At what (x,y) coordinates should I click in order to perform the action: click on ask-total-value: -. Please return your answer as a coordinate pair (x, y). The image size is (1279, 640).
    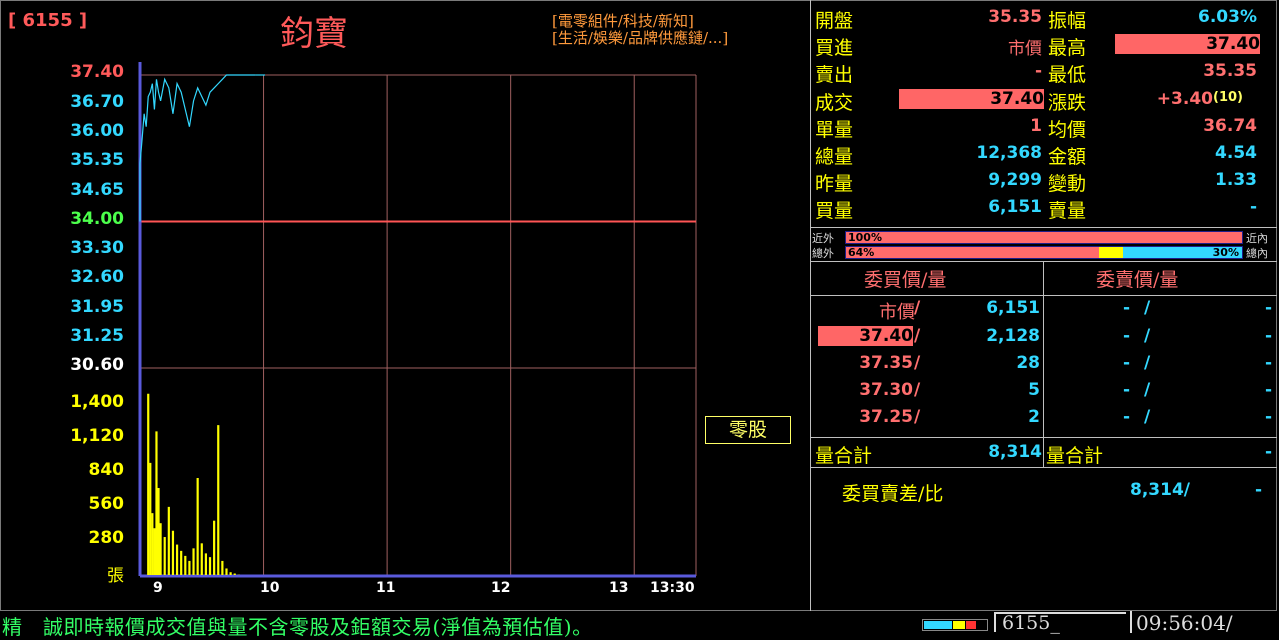
    Looking at the image, I should click on (1268, 452).